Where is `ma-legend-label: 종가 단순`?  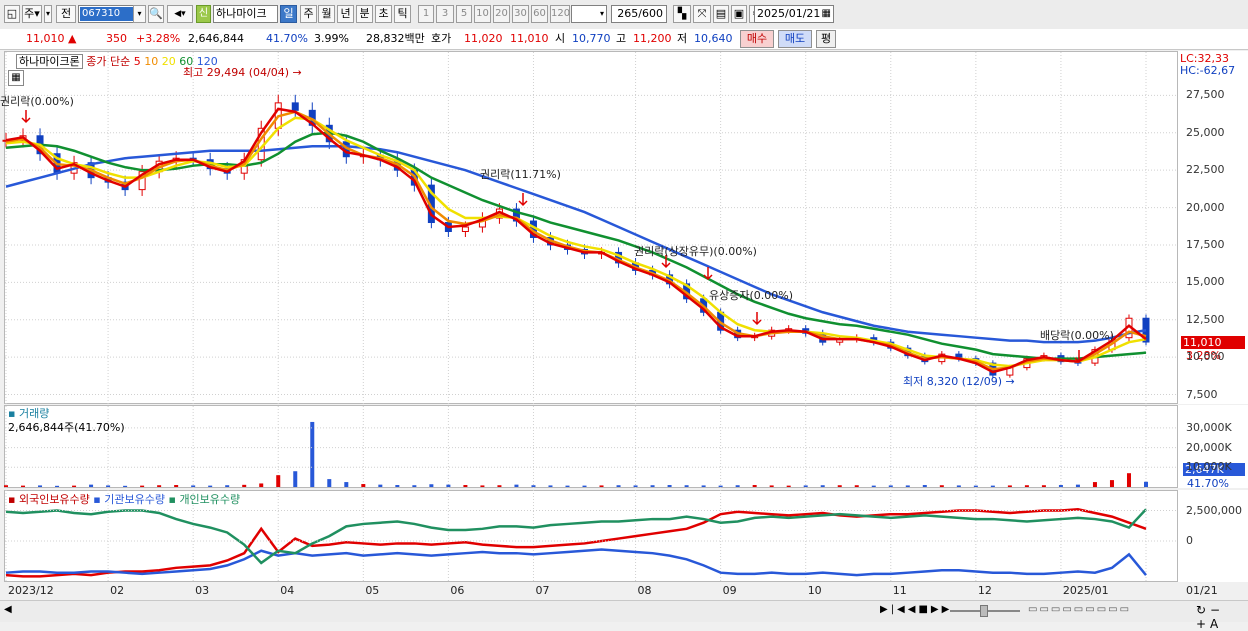
ma-legend-label: 종가 단순 is located at coordinates (108, 61).